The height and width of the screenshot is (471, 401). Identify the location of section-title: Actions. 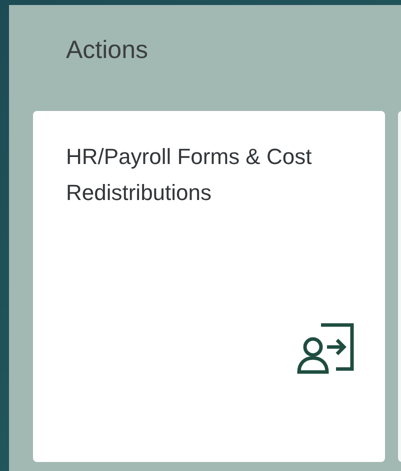
(107, 50).